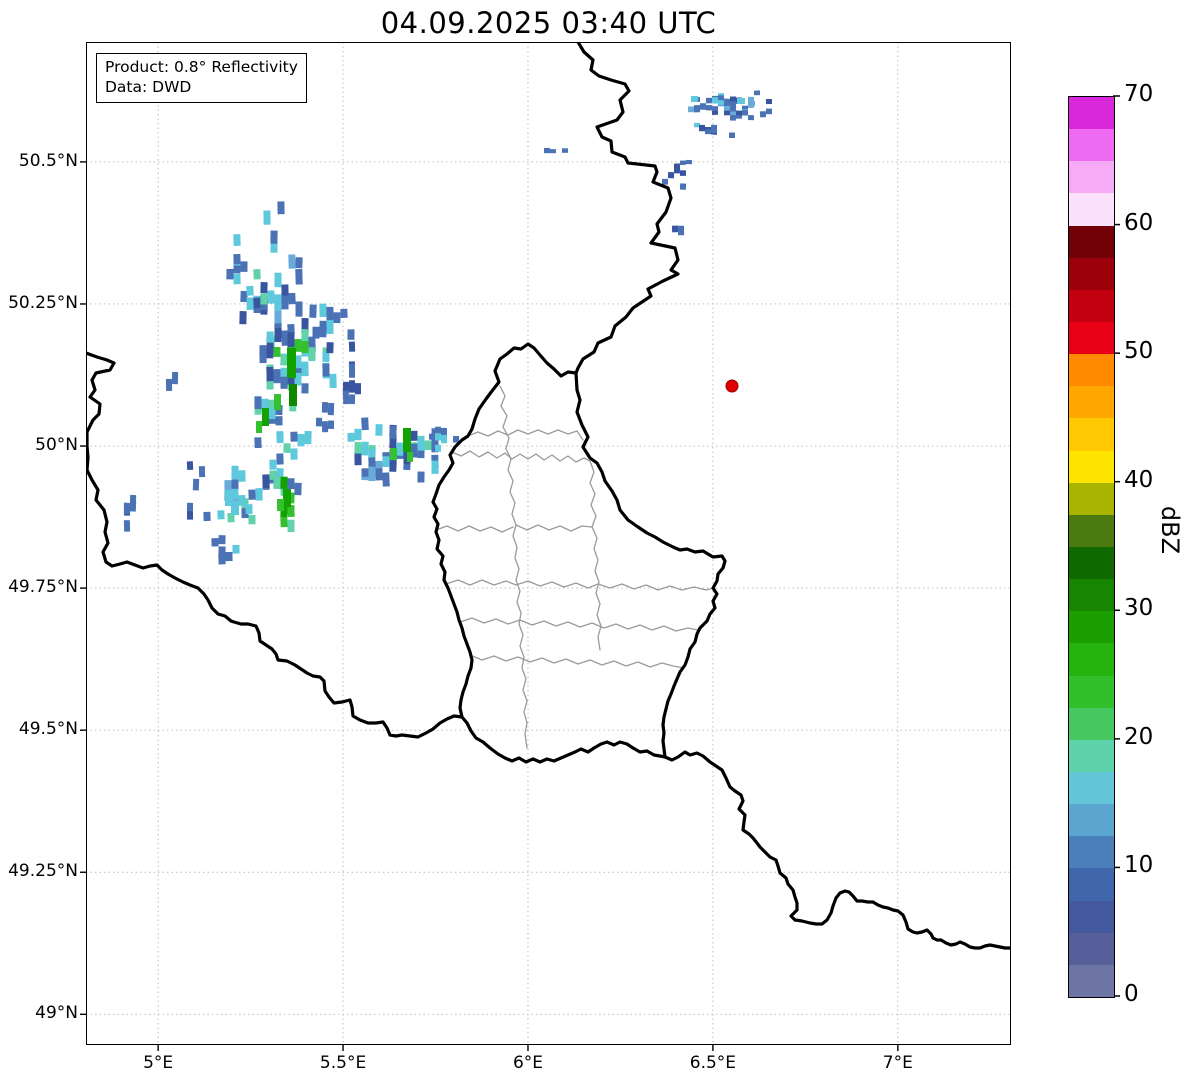 This screenshot has height=1081, width=1202. I want to click on y-tick-label: 50°N, so click(56, 445).